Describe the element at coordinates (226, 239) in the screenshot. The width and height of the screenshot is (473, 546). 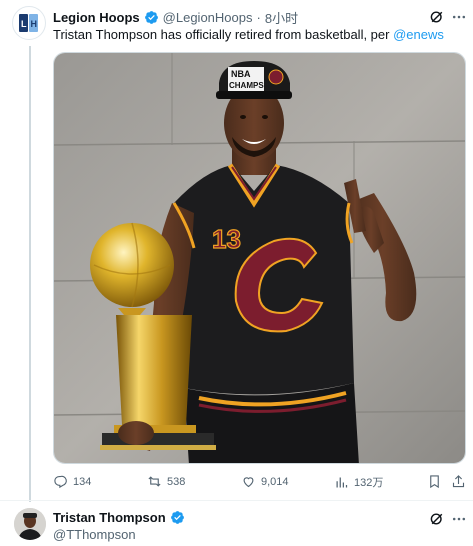
I see `jersey-number: 13` at that location.